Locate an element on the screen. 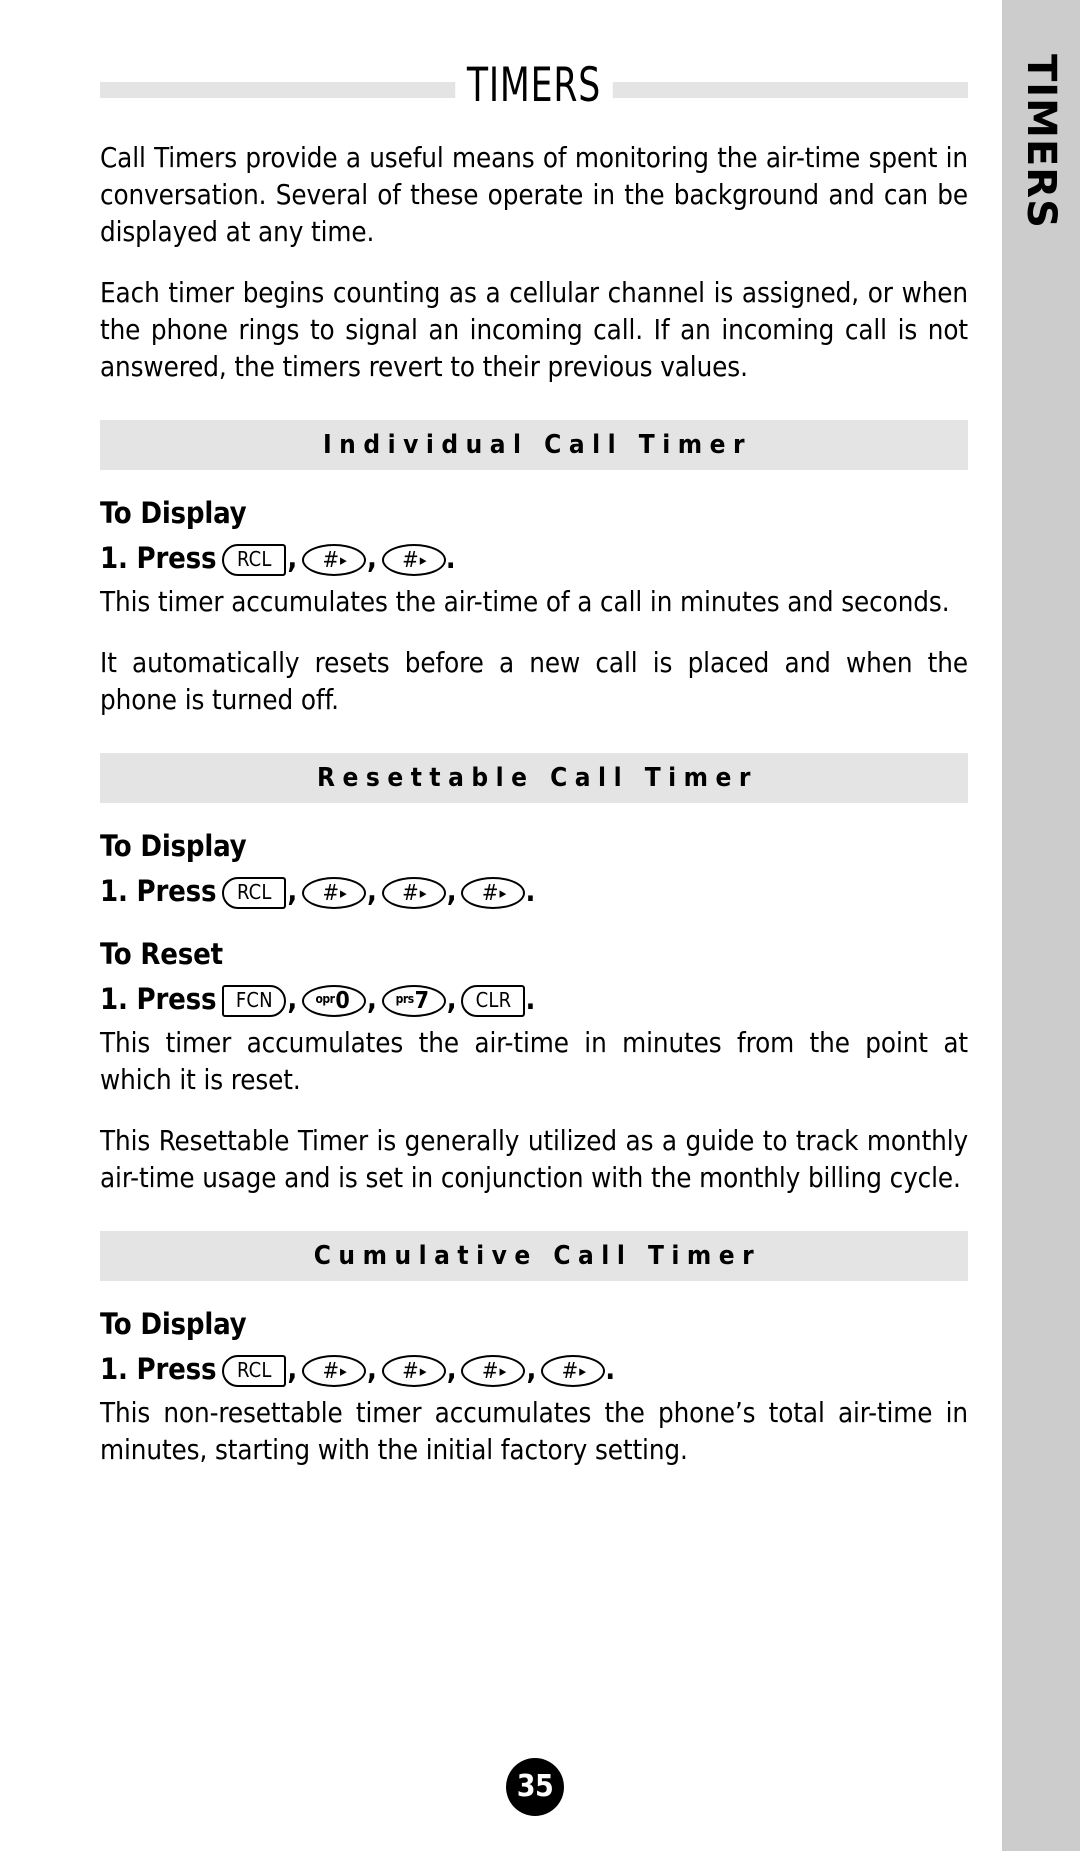 The width and height of the screenshot is (1080, 1851). key-digit-glyph: 0 is located at coordinates (342, 1001).